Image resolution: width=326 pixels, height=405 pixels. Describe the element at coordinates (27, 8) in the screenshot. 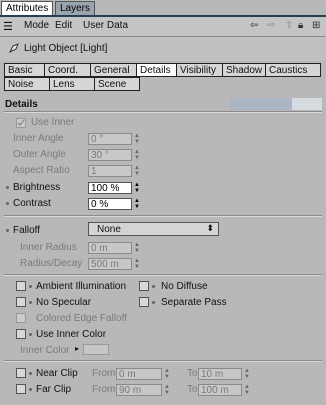

I see `tab-attributes: Attributes` at that location.